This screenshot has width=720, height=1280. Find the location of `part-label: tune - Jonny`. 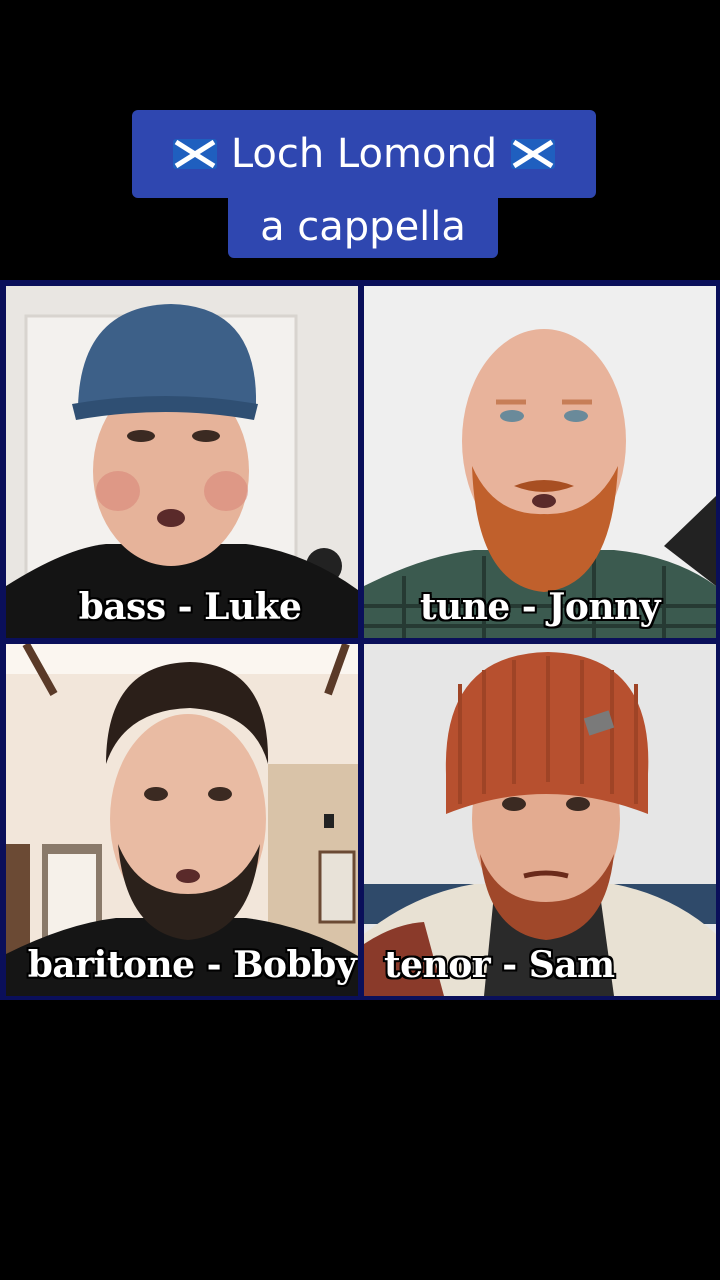

part-label: tune - Jonny is located at coordinates (540, 607).